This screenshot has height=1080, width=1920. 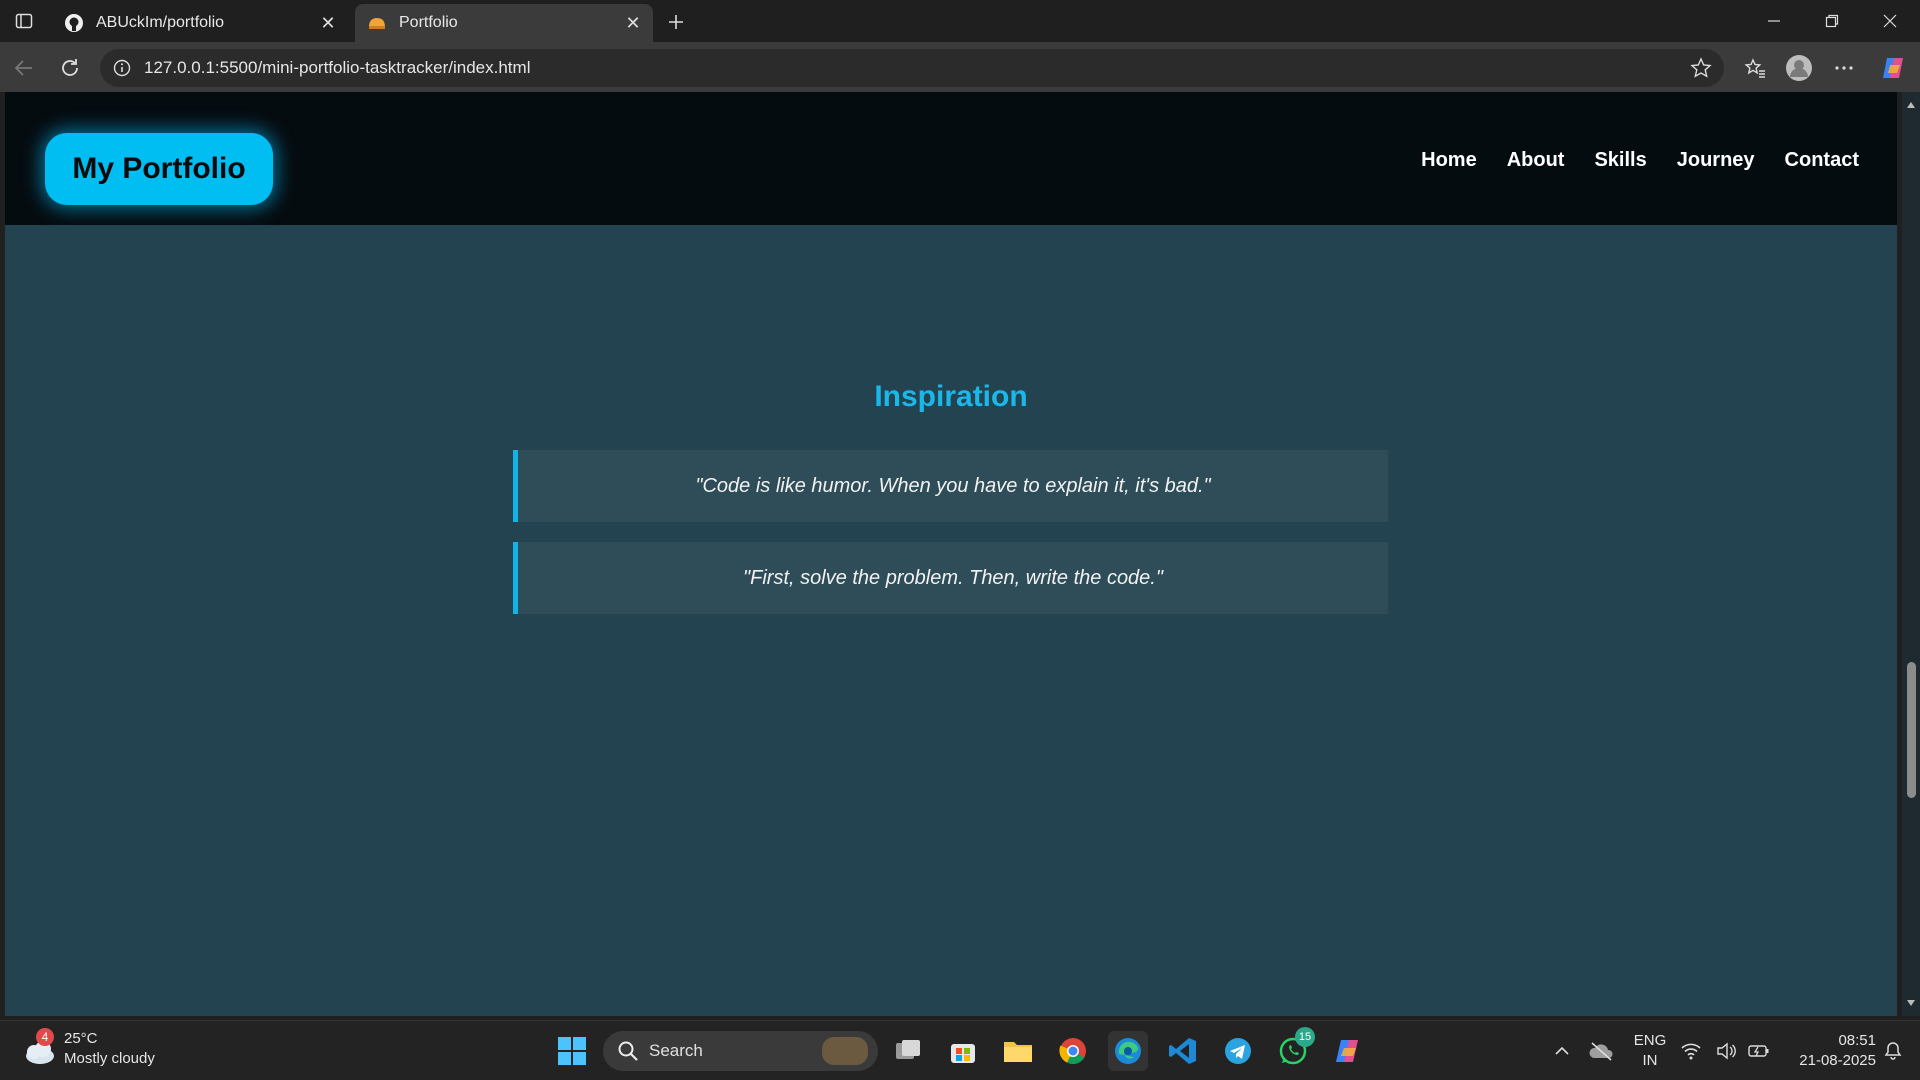 What do you see at coordinates (740, 1051) in the screenshot?
I see `taskbar-search: Search` at bounding box center [740, 1051].